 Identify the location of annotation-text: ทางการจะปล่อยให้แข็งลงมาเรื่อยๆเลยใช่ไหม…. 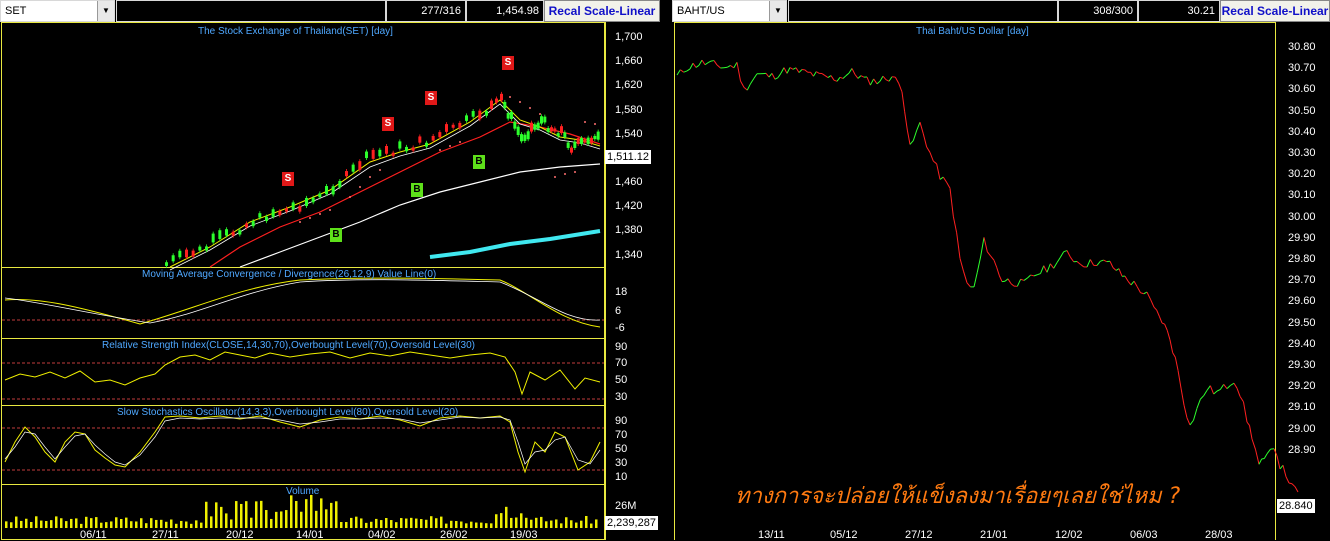
(957, 495).